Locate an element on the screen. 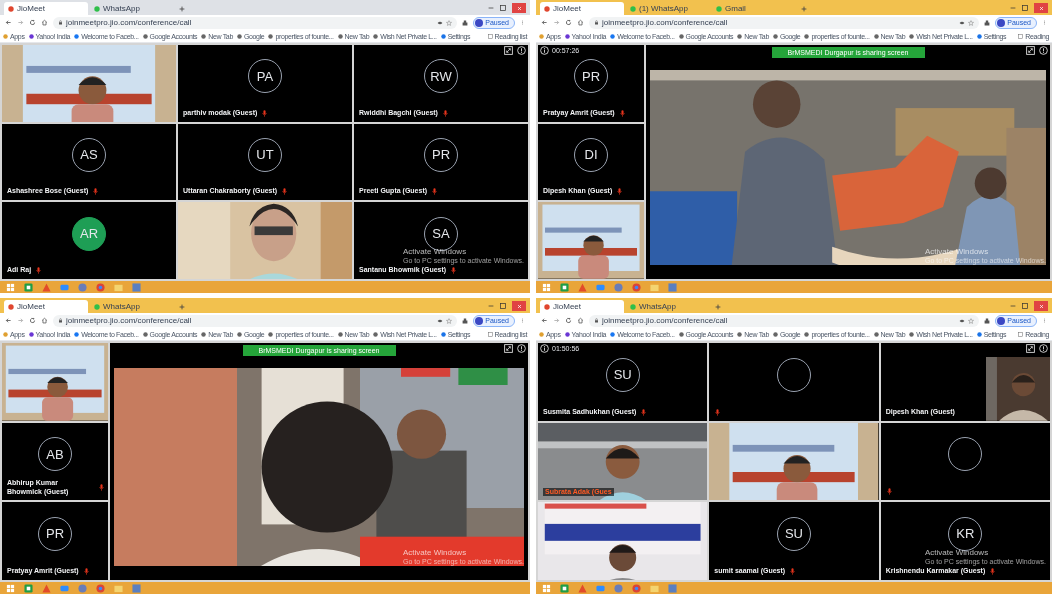 The image size is (1052, 594). browser-tab: (1) WhatsApp is located at coordinates (668, 8).